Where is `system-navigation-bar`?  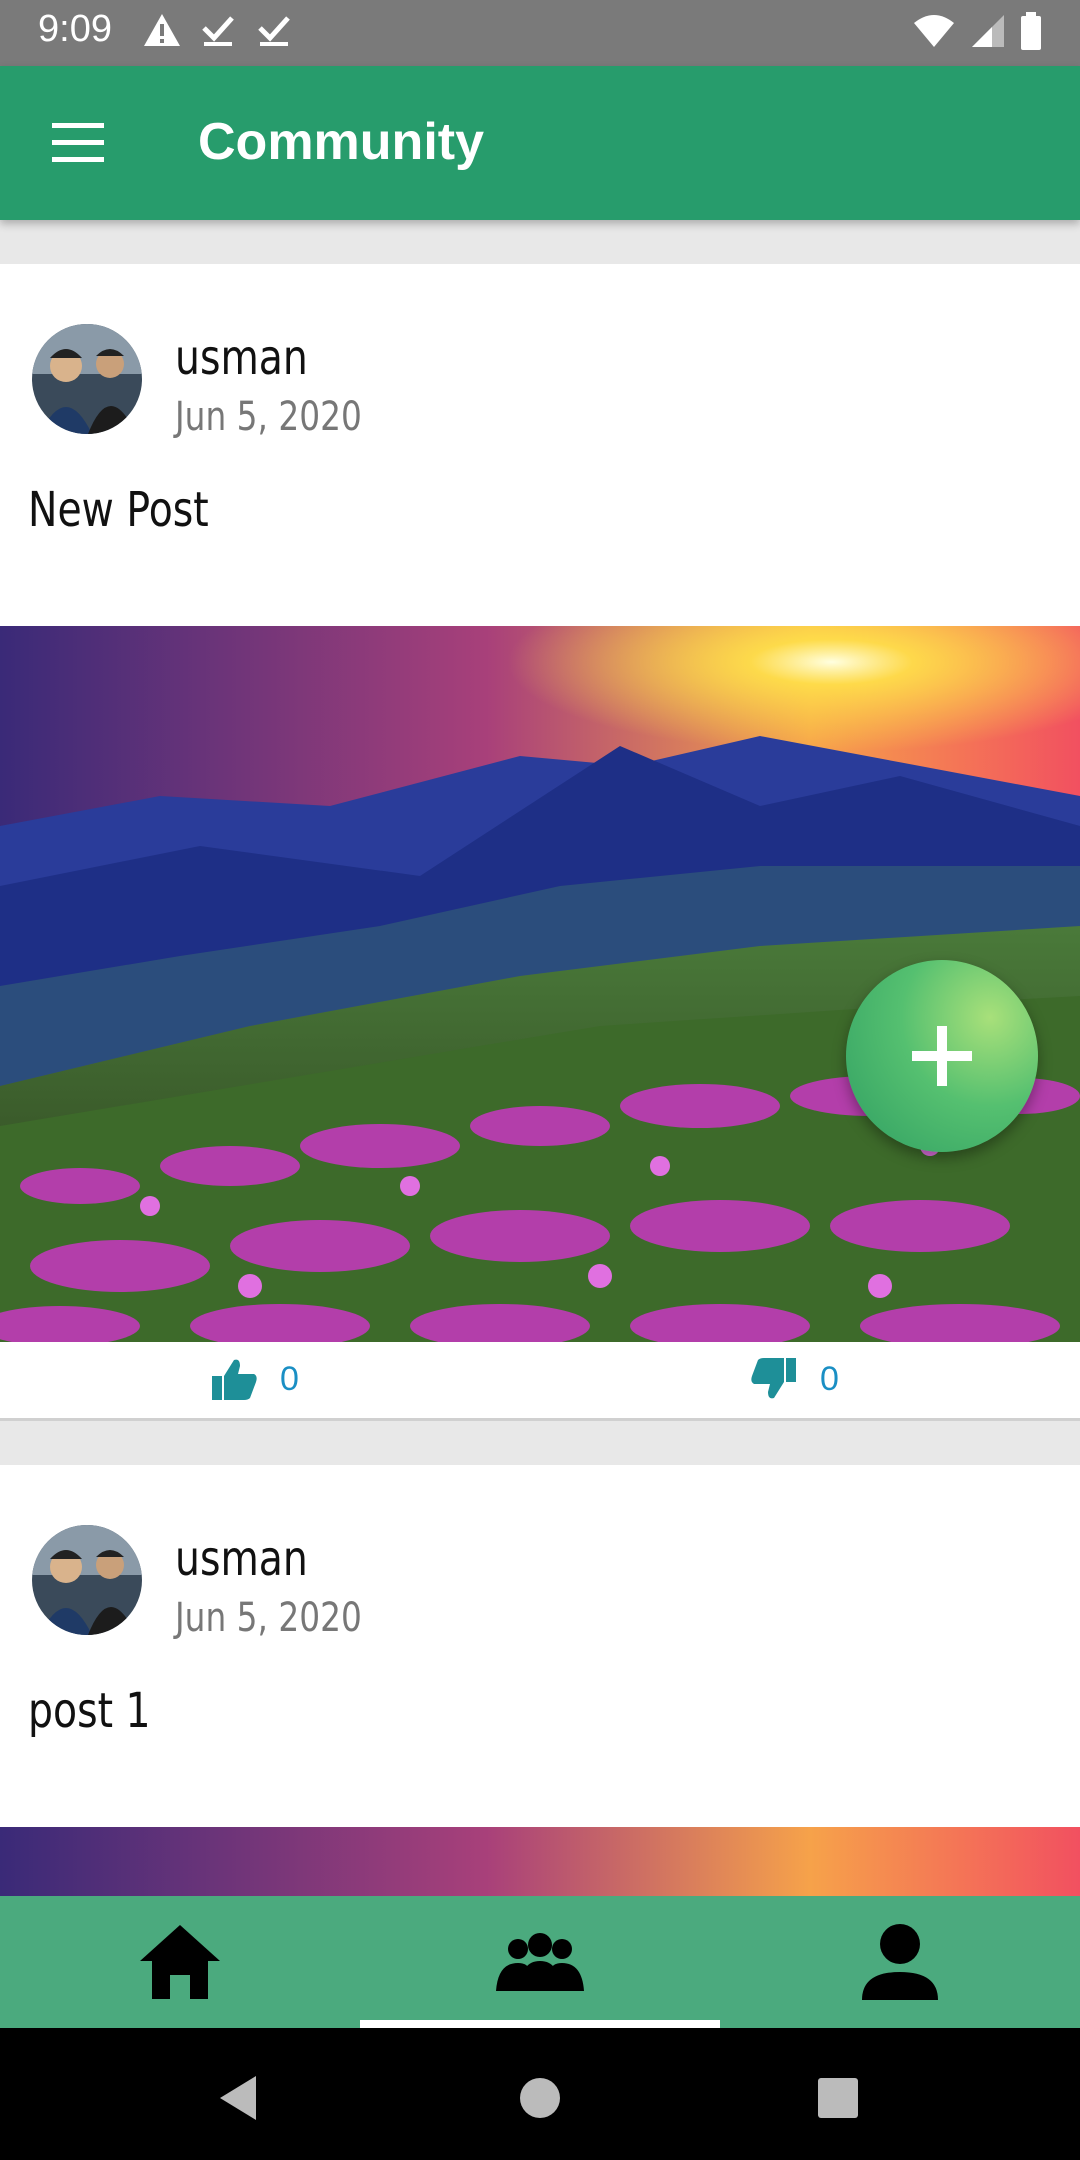 system-navigation-bar is located at coordinates (540, 2094).